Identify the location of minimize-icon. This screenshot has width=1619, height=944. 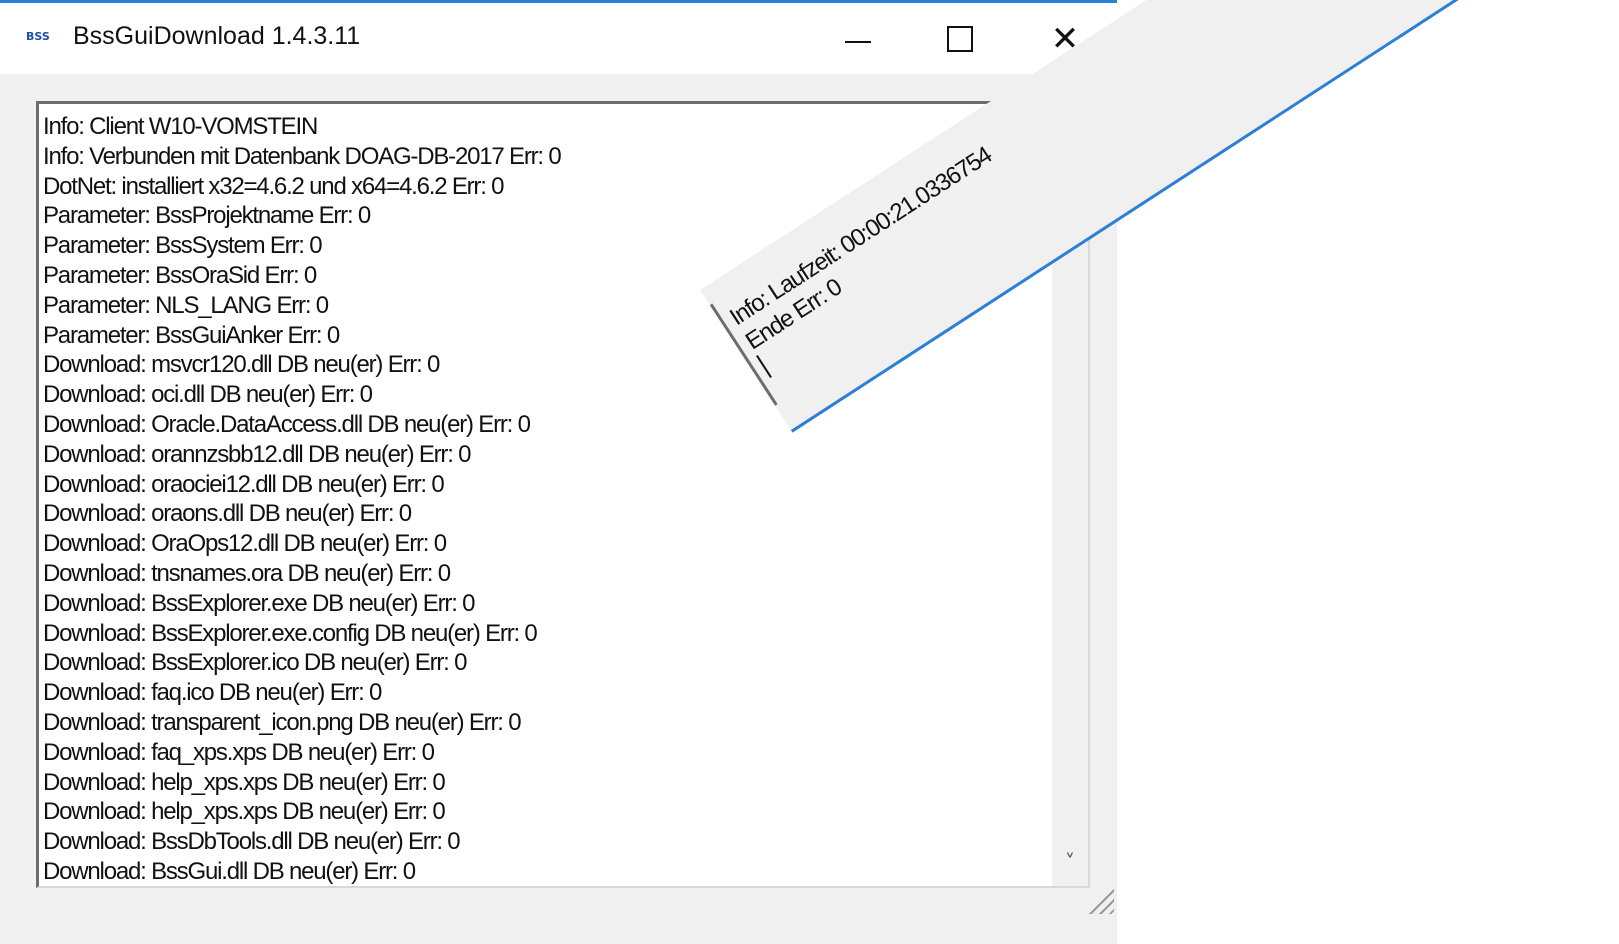
(858, 41).